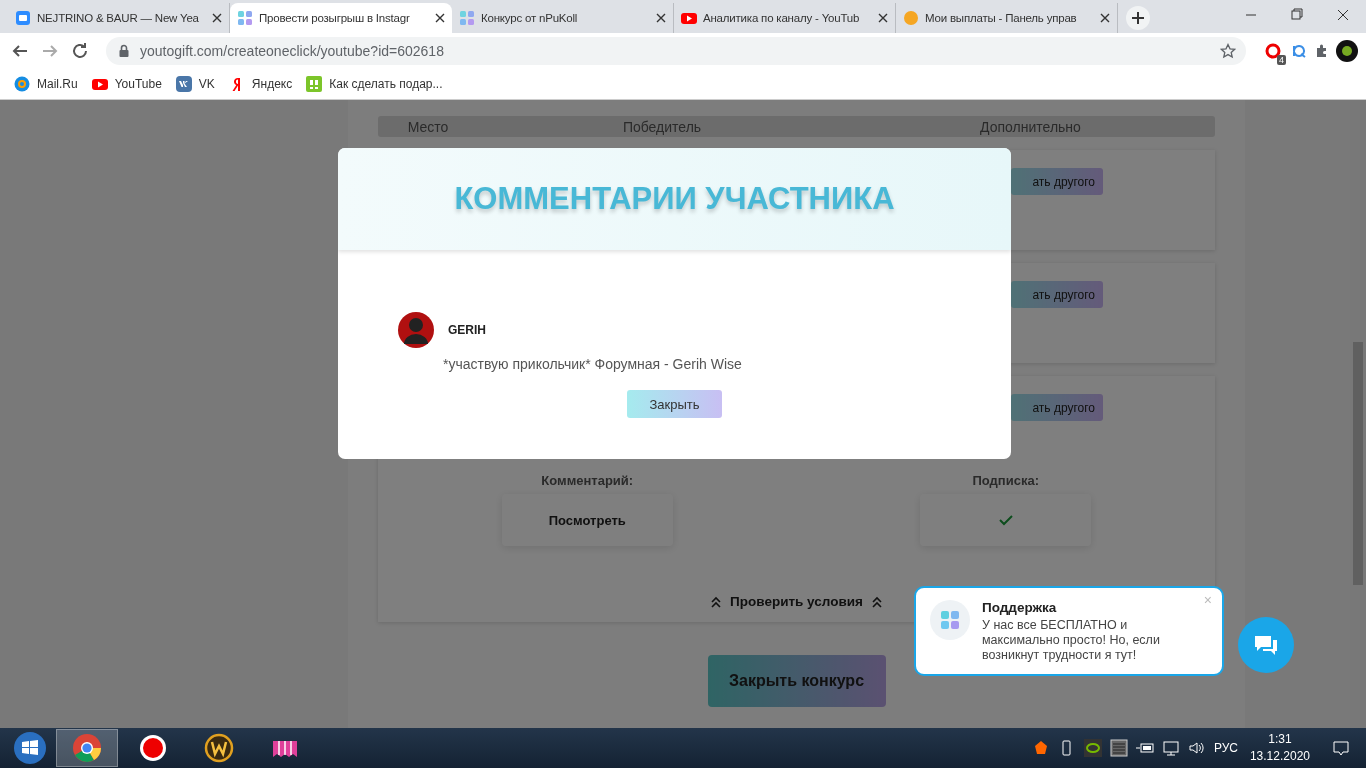 The image size is (1366, 768). I want to click on plus-icon, so click(1138, 18).